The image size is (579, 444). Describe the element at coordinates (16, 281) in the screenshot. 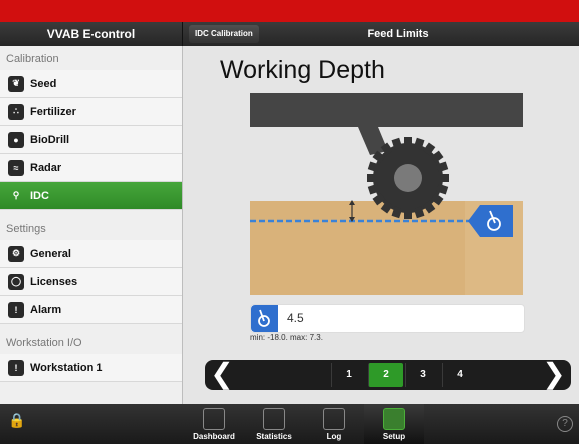

I see `licenses-icon: ◯` at that location.